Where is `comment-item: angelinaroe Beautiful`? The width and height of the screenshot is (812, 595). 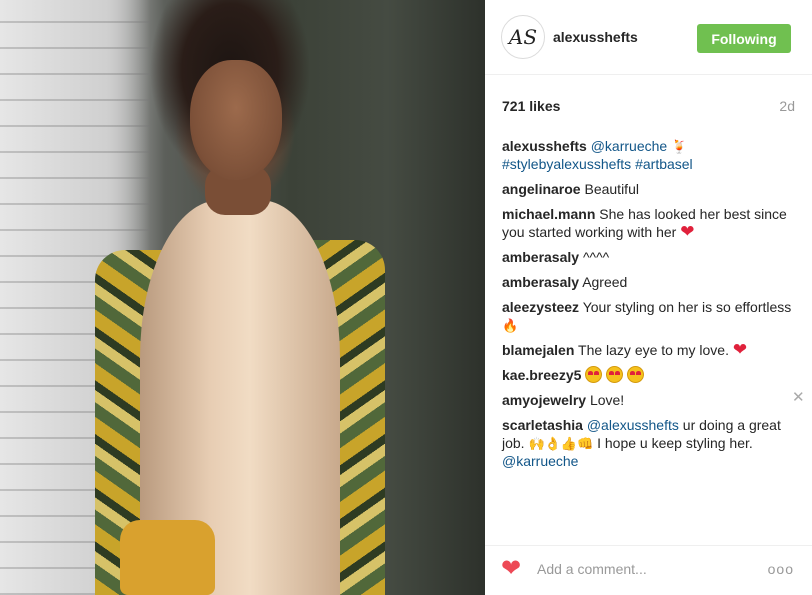 comment-item: angelinaroe Beautiful is located at coordinates (647, 189).